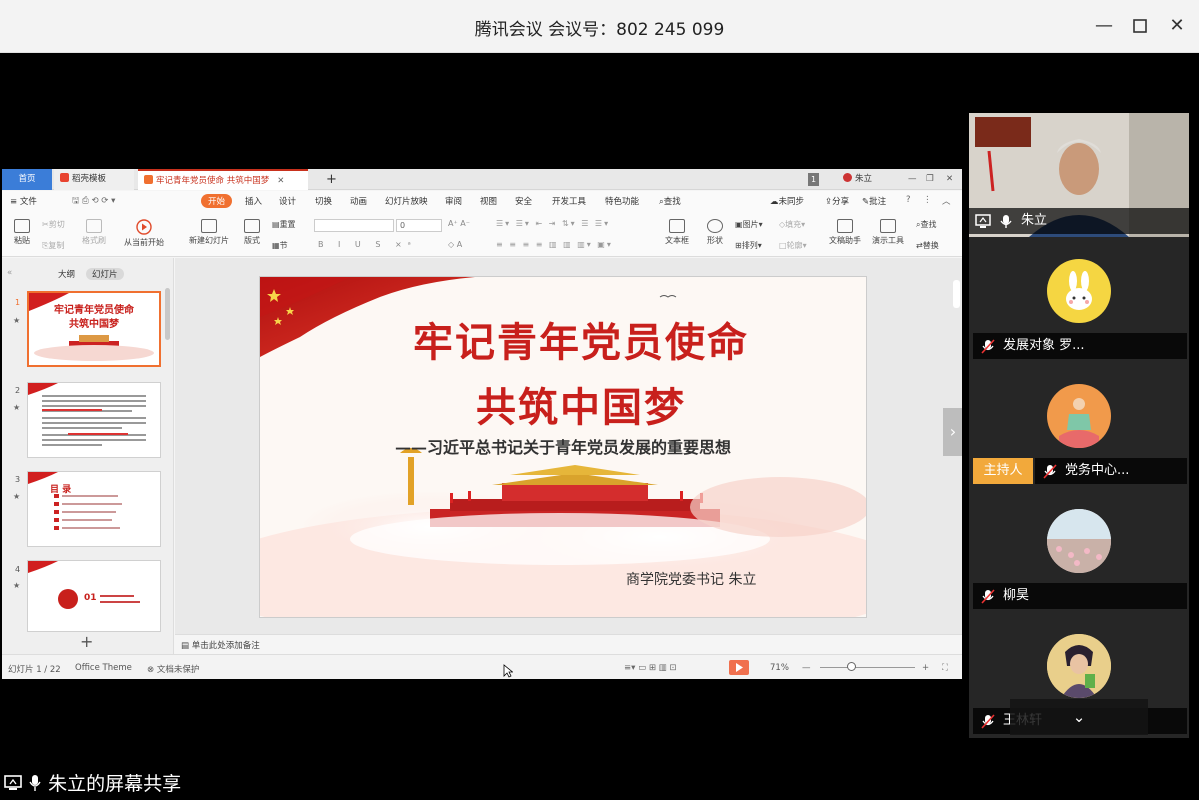  I want to click on menu-transition: 切换, so click(323, 201).